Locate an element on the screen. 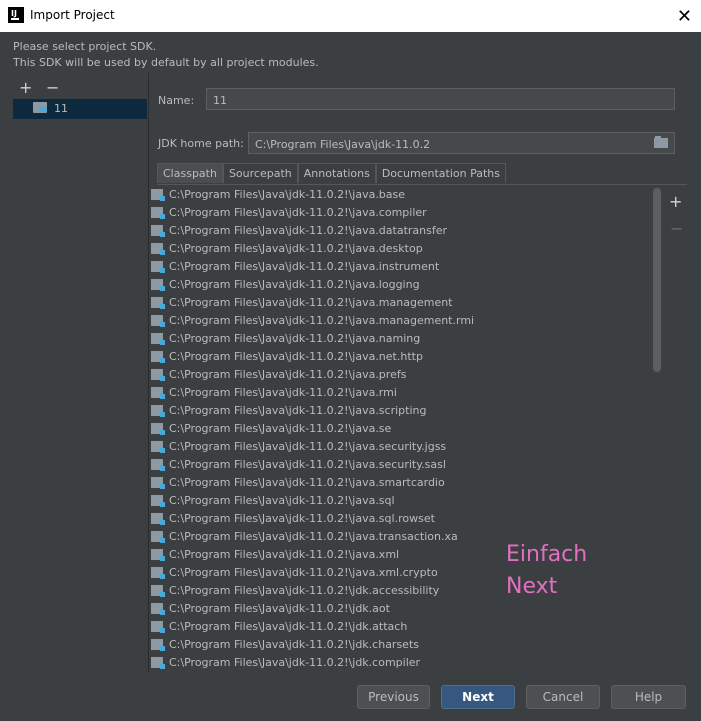 This screenshot has height=721, width=701. handwritten-annotation: Einfach Next is located at coordinates (546, 571).